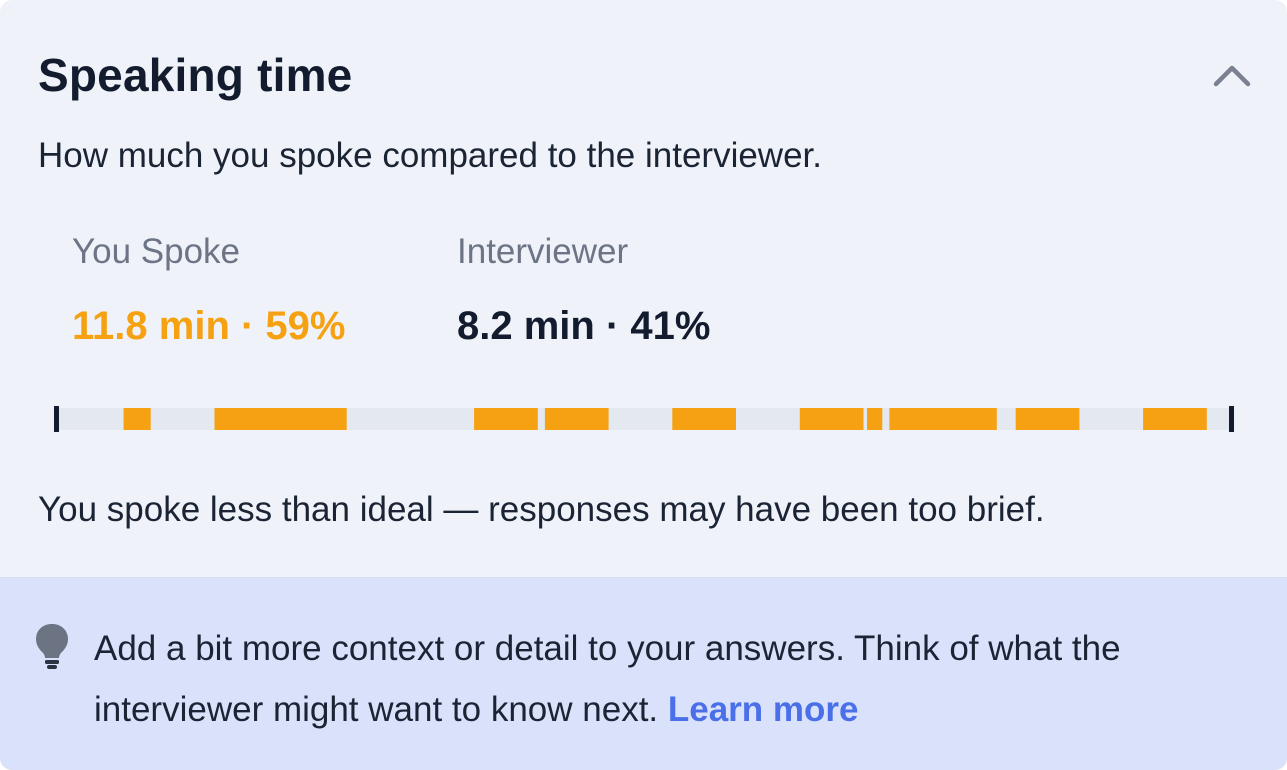 Image resolution: width=1287 pixels, height=770 pixels. I want to click on collapse-button, so click(1232, 76).